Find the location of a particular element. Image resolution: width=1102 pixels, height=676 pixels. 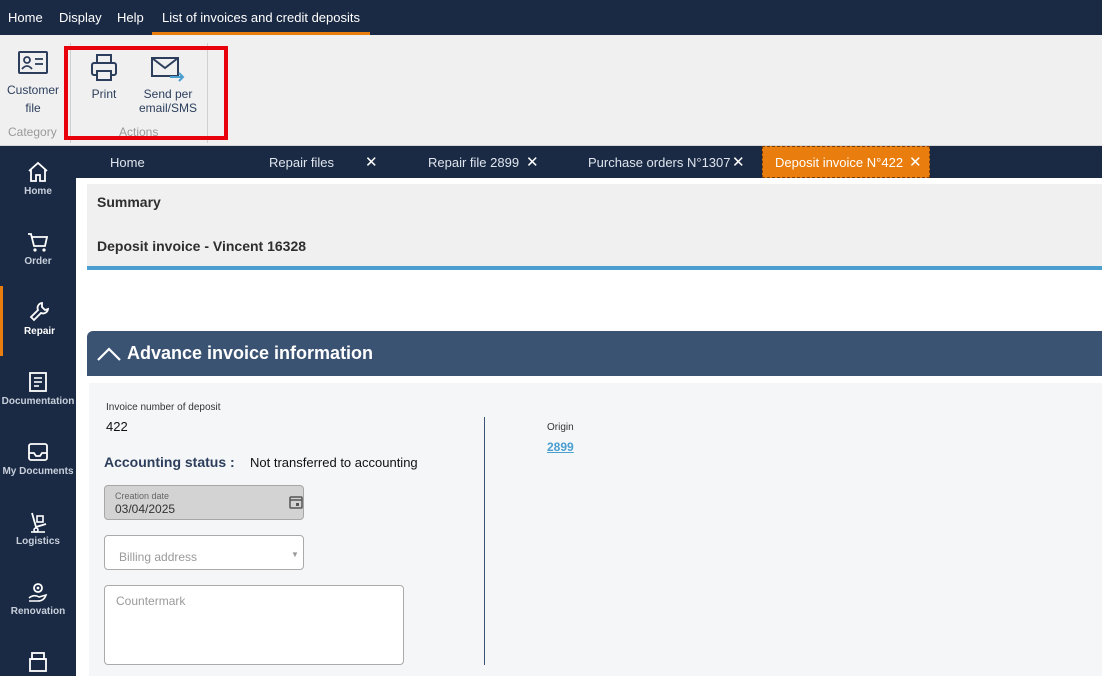

section-header: Advance invoice information is located at coordinates (594, 353).